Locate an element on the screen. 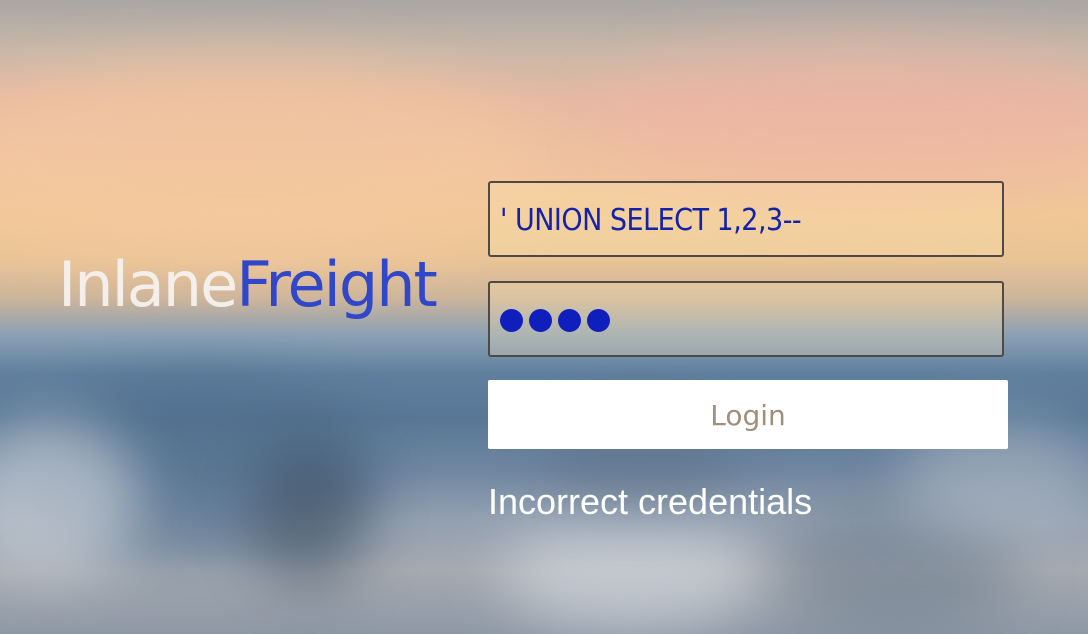 This screenshot has width=1088, height=634. password-mask is located at coordinates (555, 320).